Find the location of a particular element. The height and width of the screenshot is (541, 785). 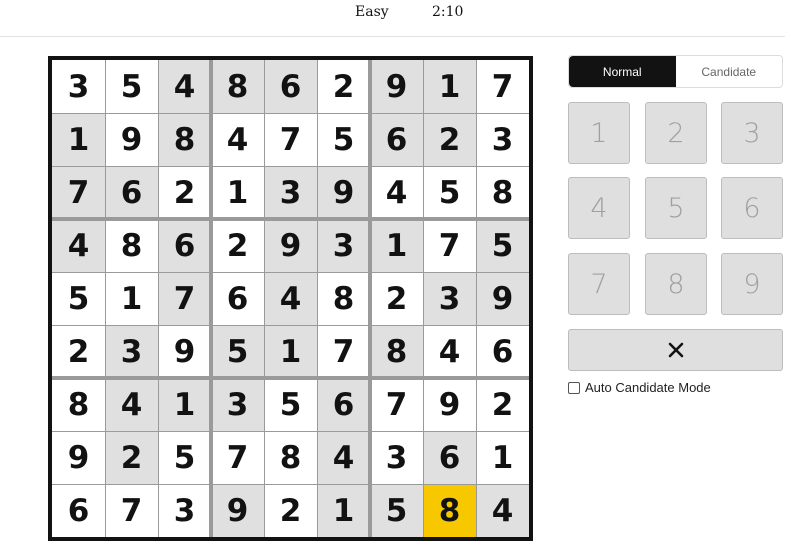

cell-r7-c7: 7 is located at coordinates (396, 404).